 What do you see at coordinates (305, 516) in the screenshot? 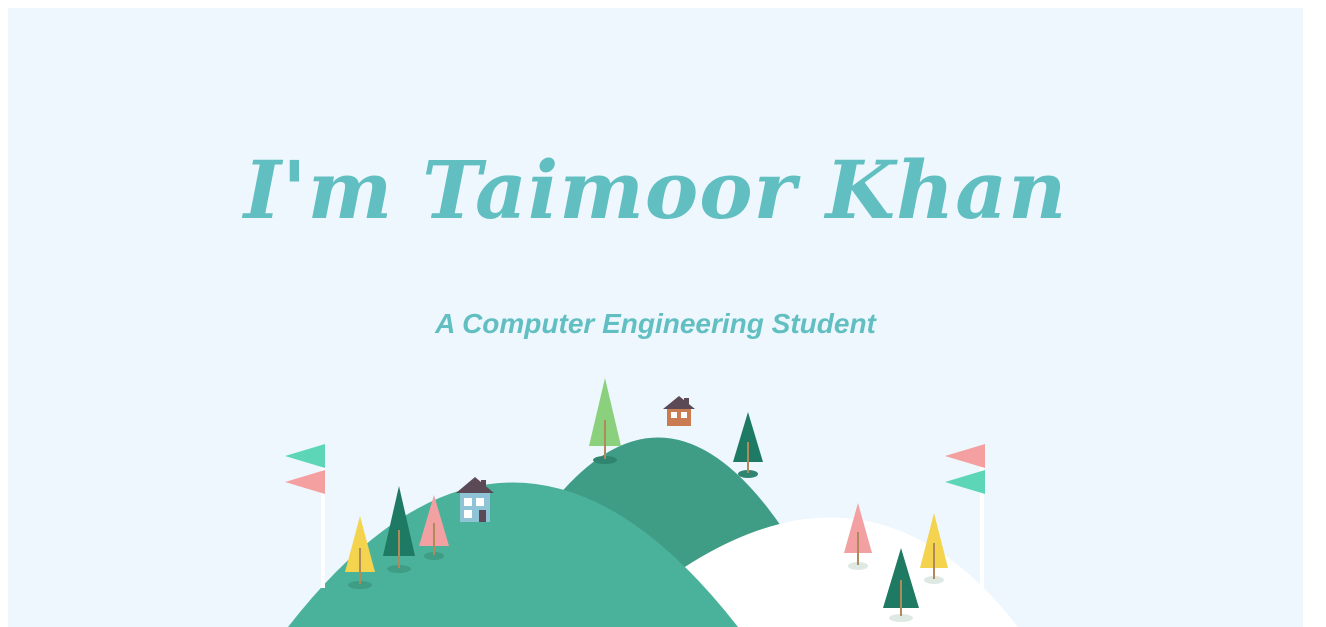
I see `left-flag-icon` at bounding box center [305, 516].